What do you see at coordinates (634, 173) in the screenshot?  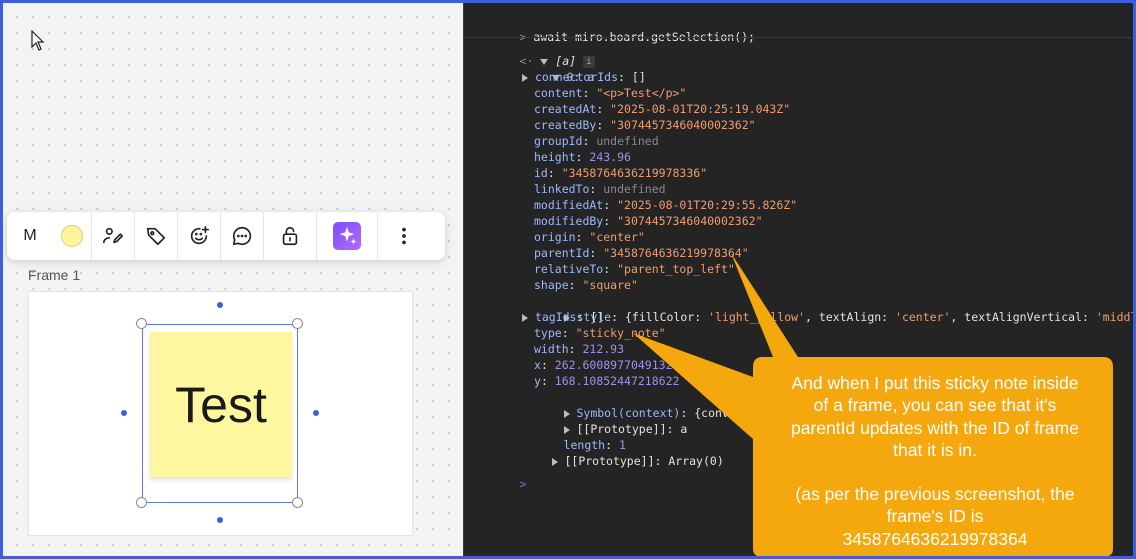 I see `property-value: "3458764636219978336"` at bounding box center [634, 173].